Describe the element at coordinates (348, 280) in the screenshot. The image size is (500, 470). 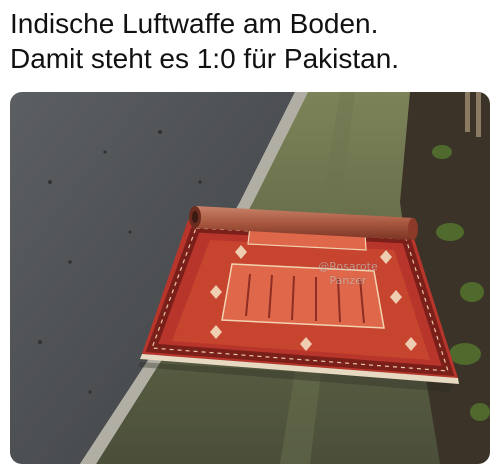
I see `watermark-line-2: Panzer` at that location.